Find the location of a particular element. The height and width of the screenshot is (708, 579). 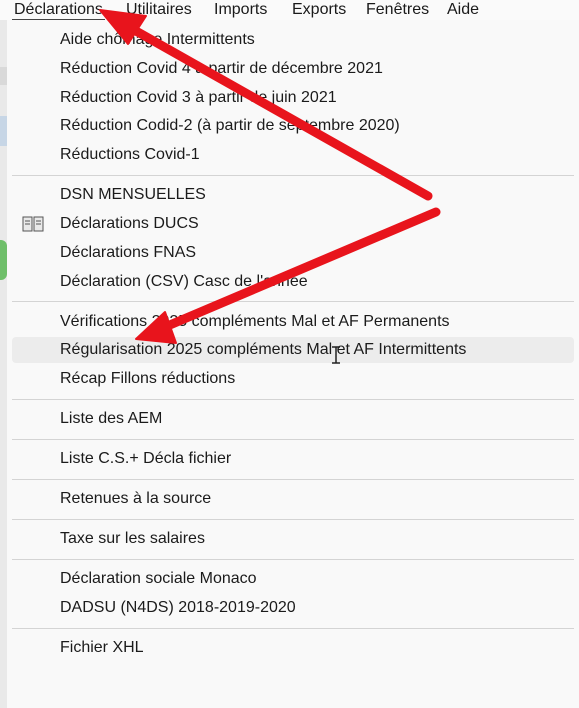

menu-aide: Aide is located at coordinates (463, 9).